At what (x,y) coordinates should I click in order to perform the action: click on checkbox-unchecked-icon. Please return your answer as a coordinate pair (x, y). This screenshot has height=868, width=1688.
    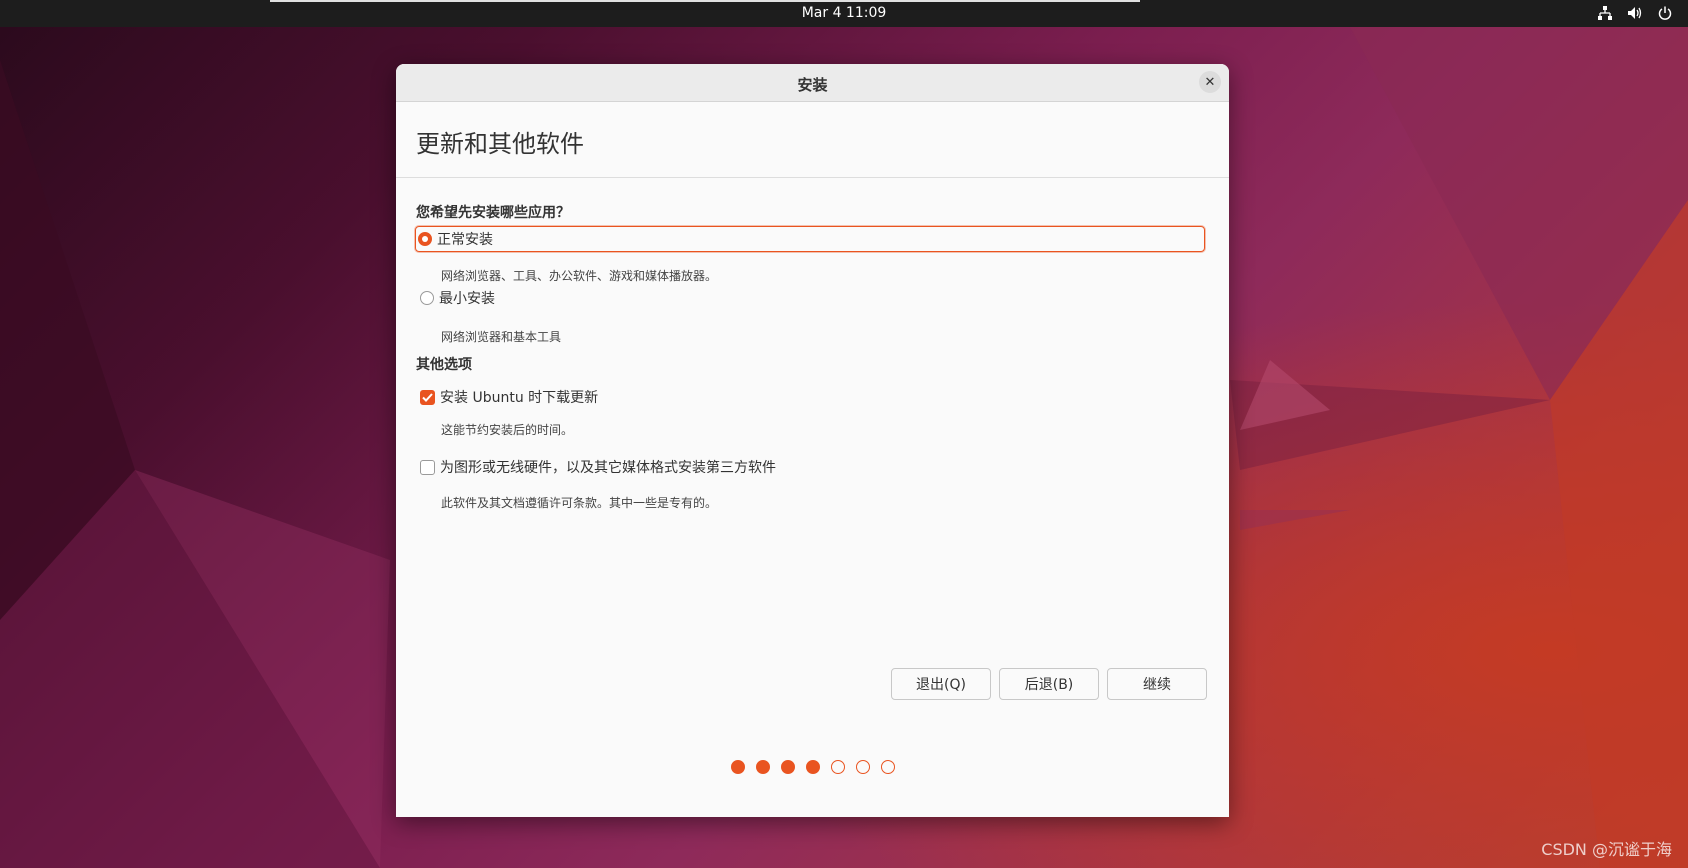
    Looking at the image, I should click on (427, 467).